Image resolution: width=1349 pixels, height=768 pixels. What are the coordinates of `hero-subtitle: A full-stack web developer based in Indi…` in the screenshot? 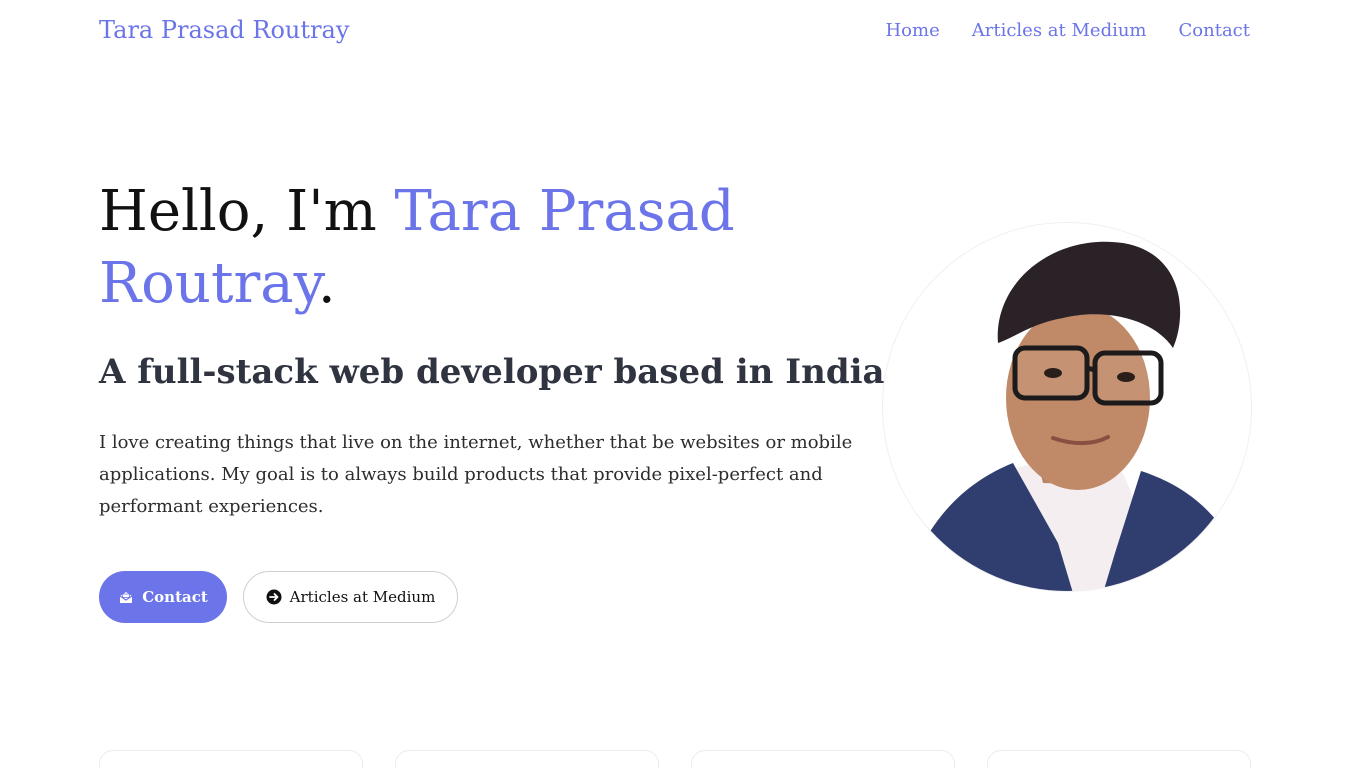 It's located at (498, 372).